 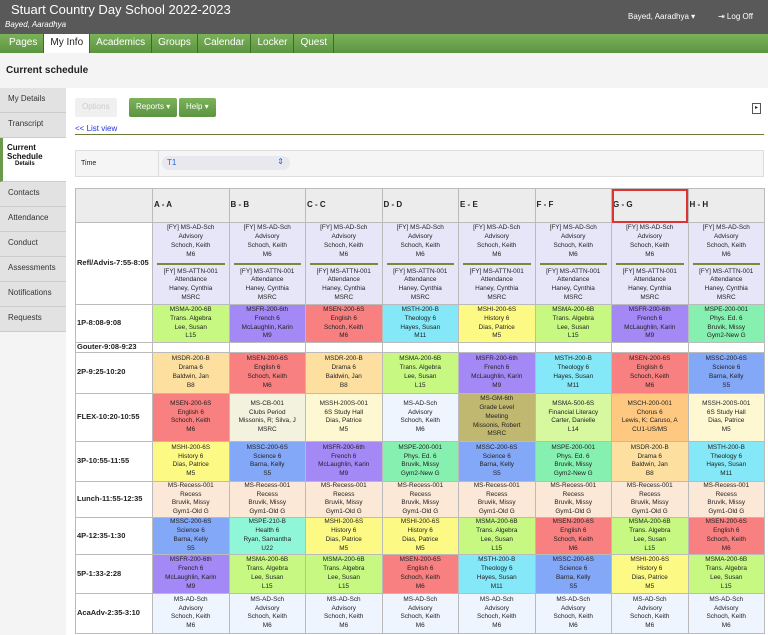 I want to click on tab-academics: Academics, so click(x=121, y=43).